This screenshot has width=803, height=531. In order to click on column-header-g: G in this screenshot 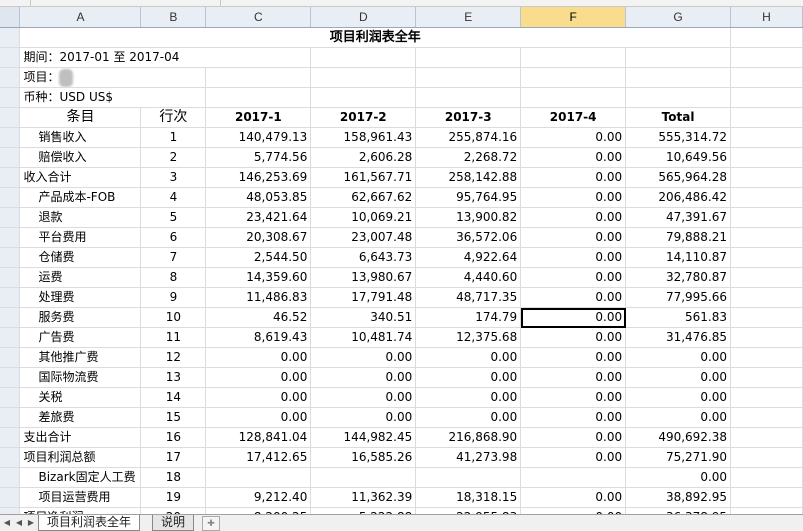, I will do `click(678, 17)`.